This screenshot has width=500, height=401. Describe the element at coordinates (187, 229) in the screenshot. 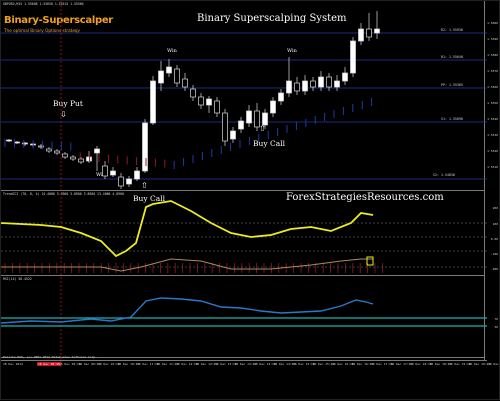

I see `trend-cci-line` at that location.